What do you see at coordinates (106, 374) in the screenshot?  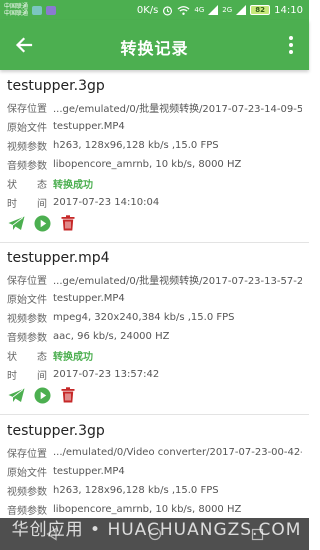 I see `time-value: 2017-07-23 13:57:42` at bounding box center [106, 374].